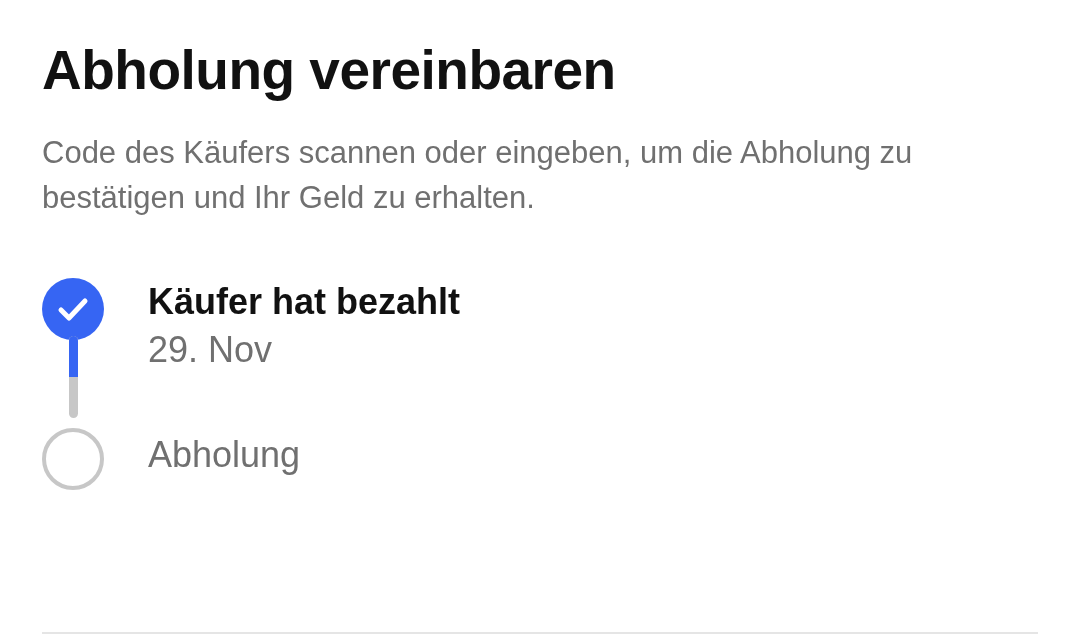 The height and width of the screenshot is (642, 1080). Describe the element at coordinates (478, 175) in the screenshot. I see `description: Code des Käufers scannen oder eingeben, um die Abholung zu bestätigen und Ihr Geld zu erhalten.` at that location.